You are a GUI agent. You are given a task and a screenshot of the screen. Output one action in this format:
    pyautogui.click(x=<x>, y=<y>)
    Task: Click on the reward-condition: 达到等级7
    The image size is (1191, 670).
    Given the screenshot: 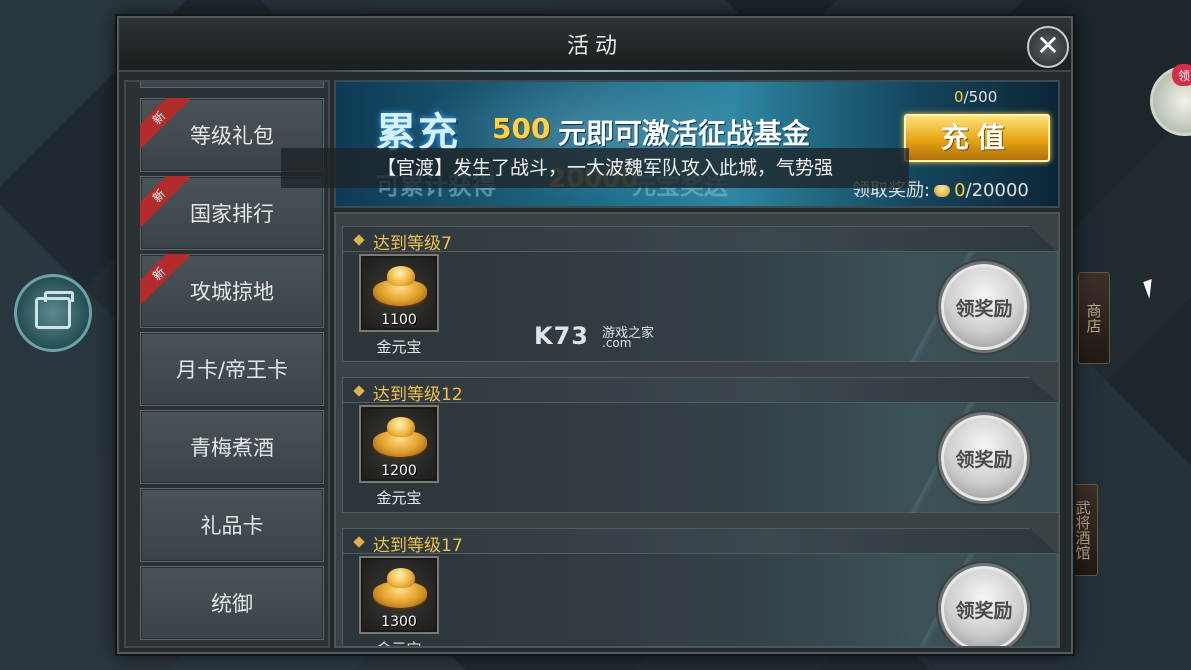 What is the action you would take?
    pyautogui.click(x=412, y=244)
    